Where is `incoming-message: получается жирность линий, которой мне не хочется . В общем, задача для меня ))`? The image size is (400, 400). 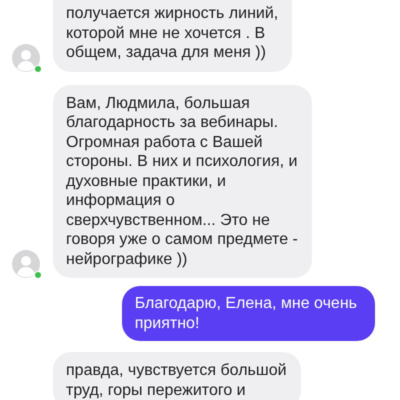
incoming-message: получается жирность линий, которой мне не хочется . В общем, задача для меня )) is located at coordinates (172, 36).